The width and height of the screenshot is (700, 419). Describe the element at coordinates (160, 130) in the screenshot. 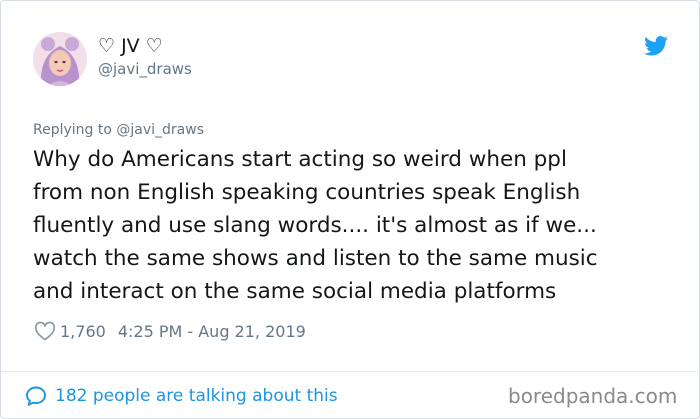

I see `reply-mention-link: @javi_draws` at that location.